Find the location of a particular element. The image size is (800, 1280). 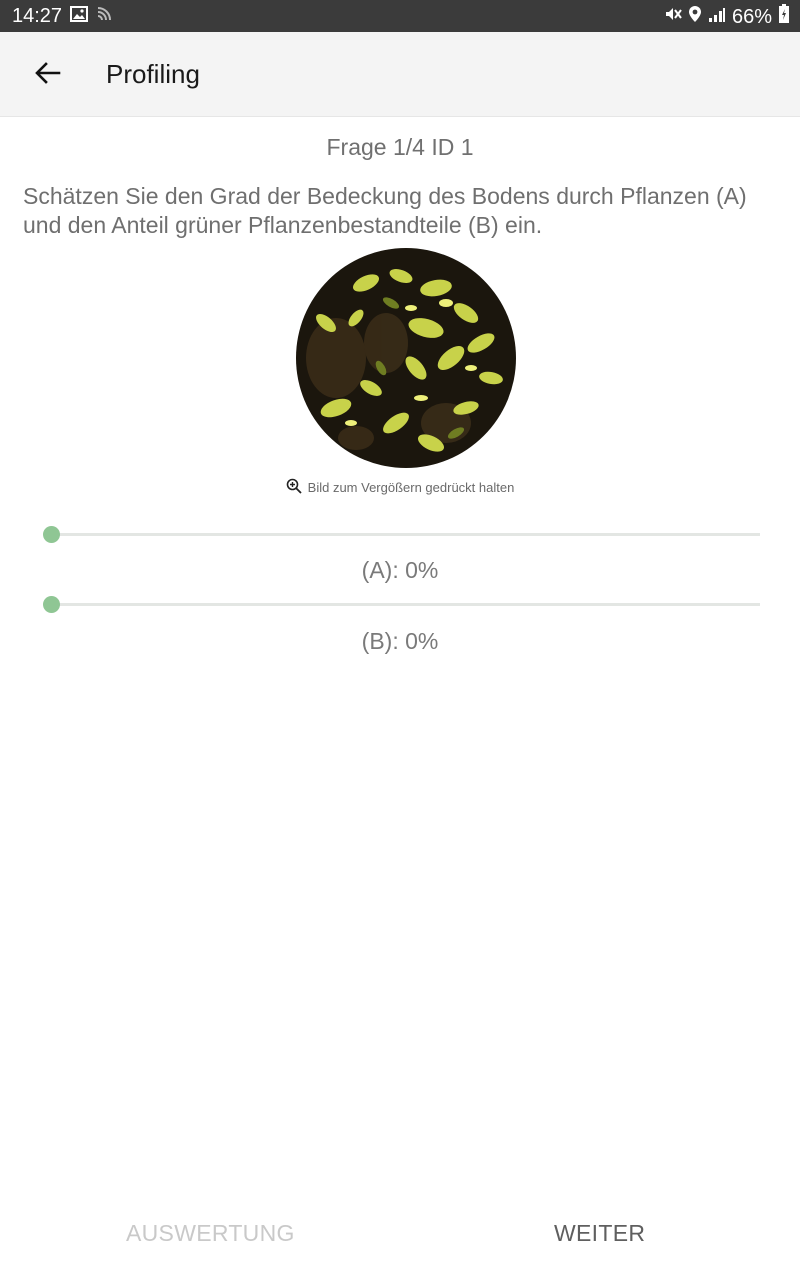

footer-bar: AUSWERTUNG WEITER is located at coordinates (400, 1235).